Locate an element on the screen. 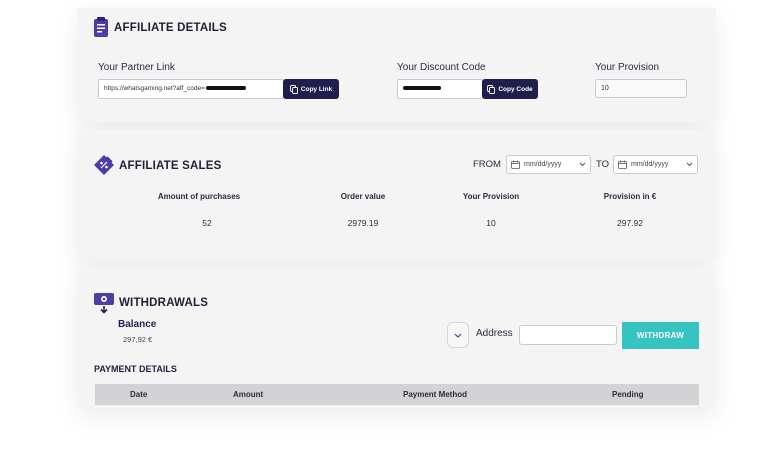 The image size is (762, 450). currency-dropdown-button is located at coordinates (458, 335).